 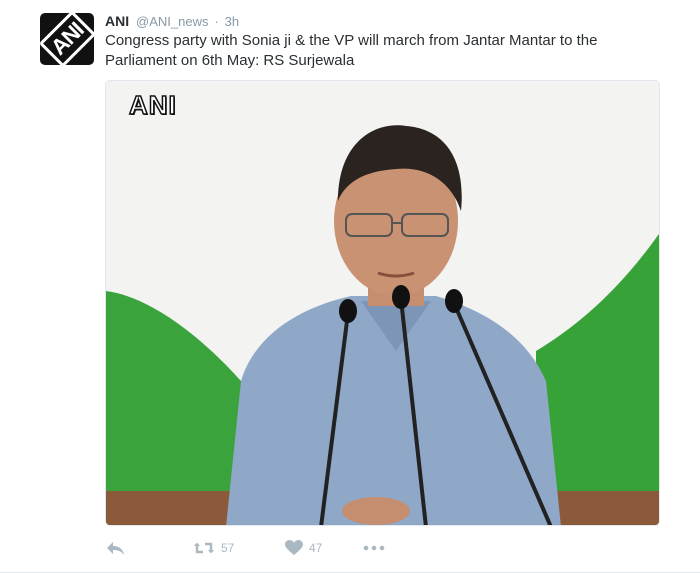 What do you see at coordinates (348, 311) in the screenshot?
I see `mic-left-icon` at bounding box center [348, 311].